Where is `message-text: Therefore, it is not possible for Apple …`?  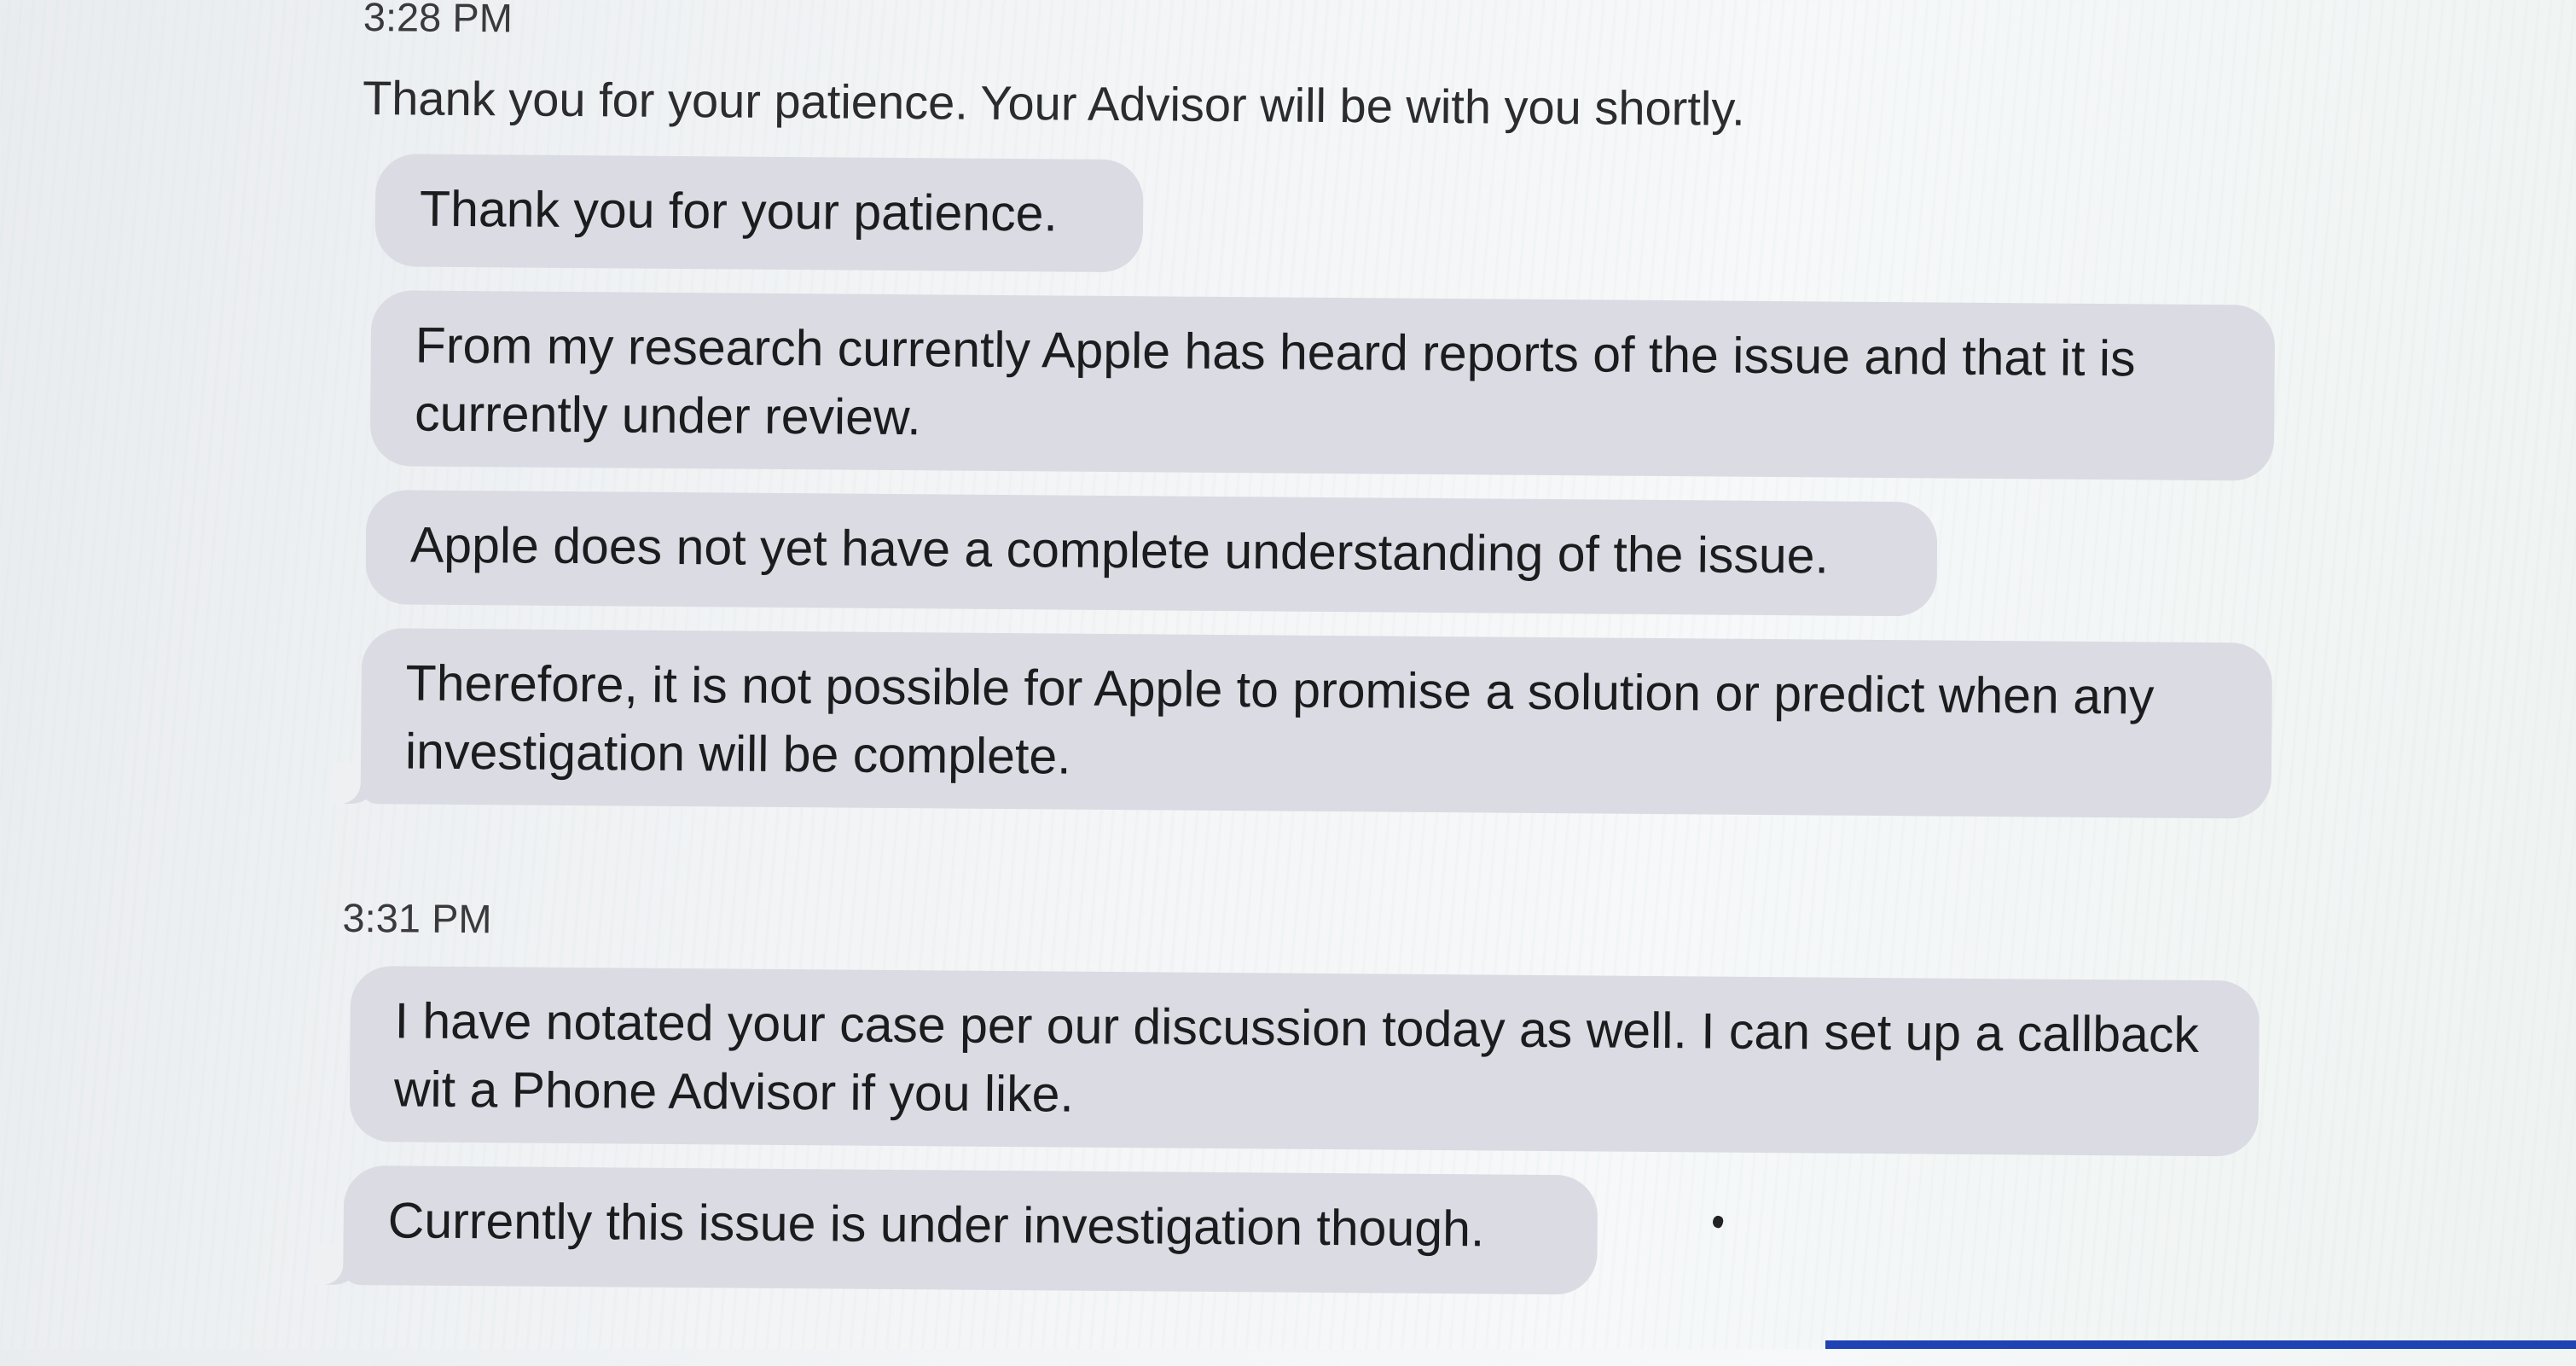
message-text: Therefore, it is not possible for Apple … is located at coordinates (1279, 719).